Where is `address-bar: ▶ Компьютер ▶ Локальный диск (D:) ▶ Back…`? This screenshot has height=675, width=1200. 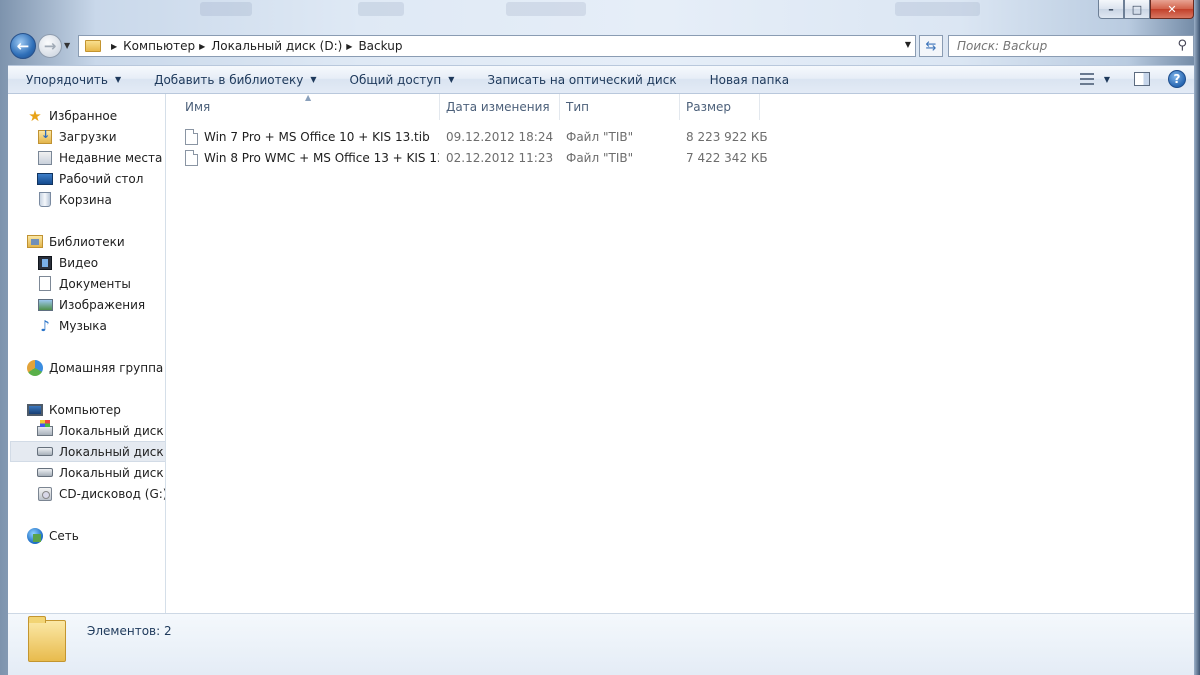
address-bar: ▶ Компьютер ▶ Локальный диск (D:) ▶ Back… is located at coordinates (497, 46).